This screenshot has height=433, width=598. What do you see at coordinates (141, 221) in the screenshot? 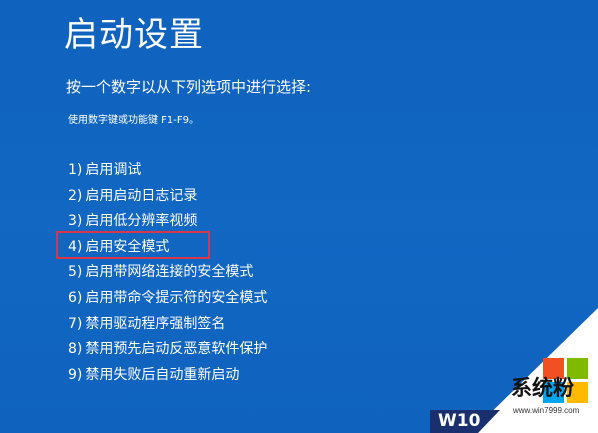
I see `option-label: 启用低分辨率视频` at bounding box center [141, 221].